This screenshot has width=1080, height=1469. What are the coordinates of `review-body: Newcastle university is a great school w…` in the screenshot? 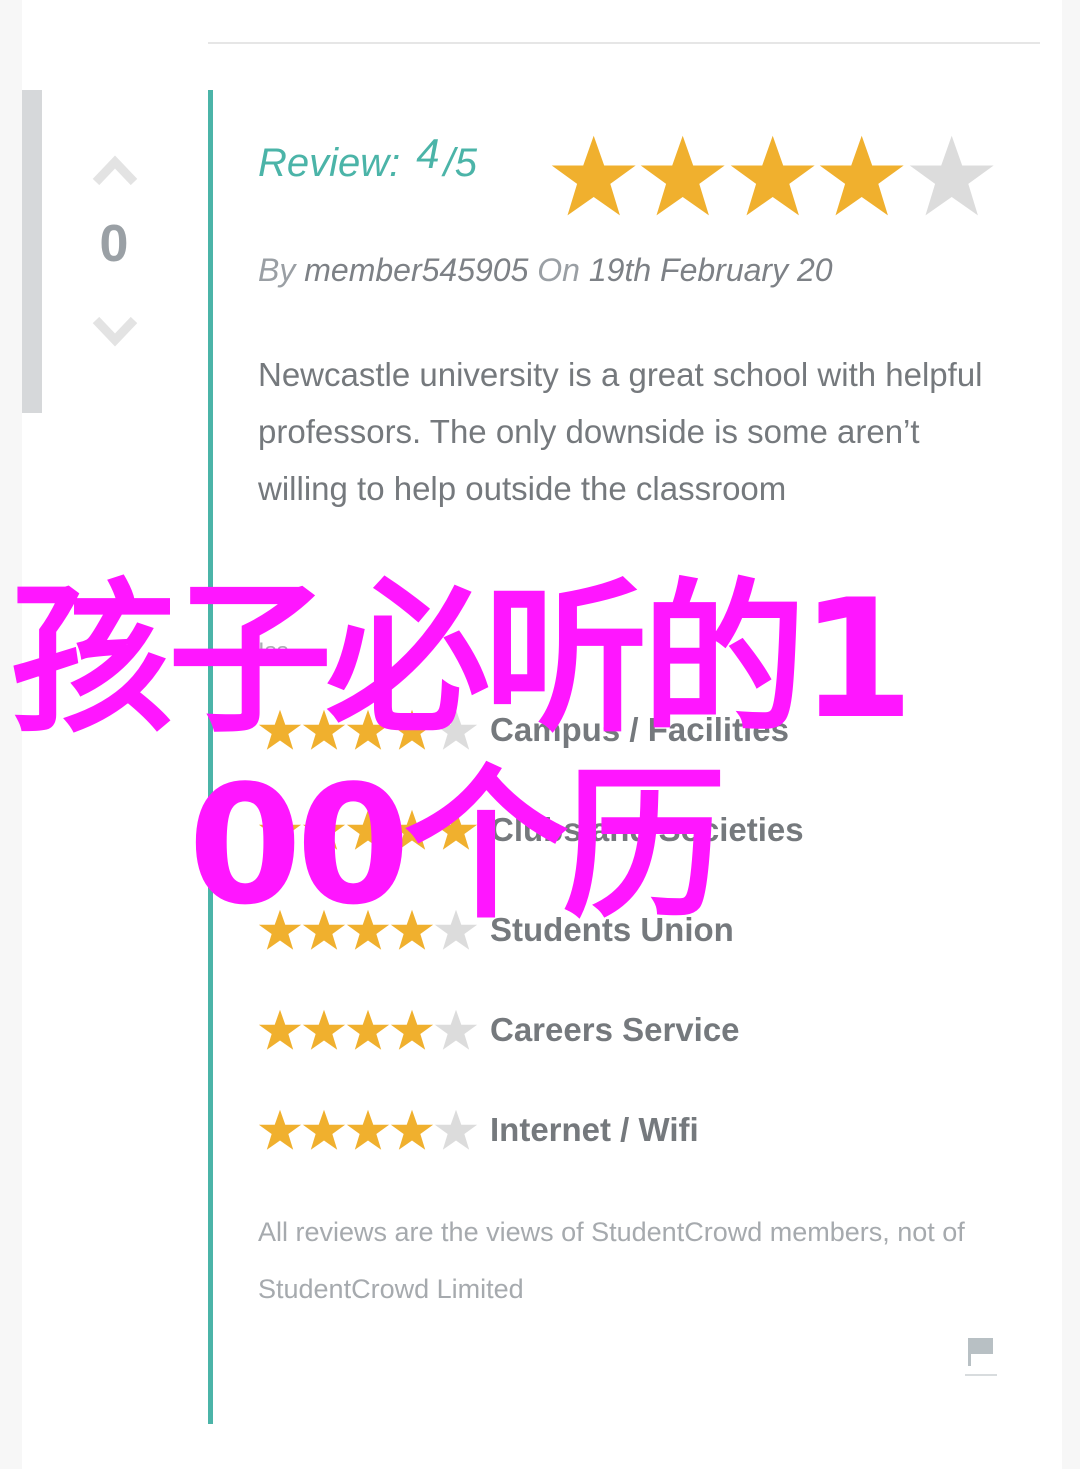 It's located at (620, 431).